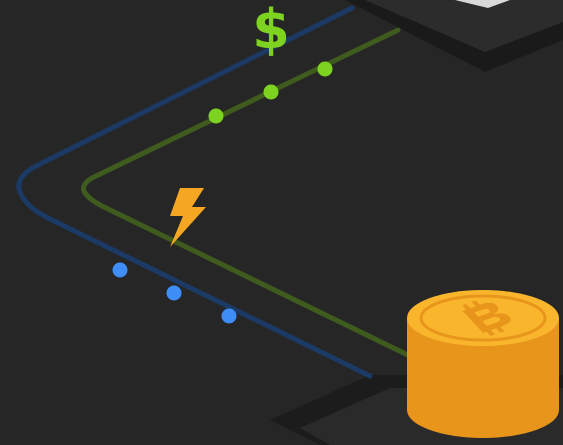 The image size is (563, 445). What do you see at coordinates (271, 30) in the screenshot?
I see `dollar-sign-icon: $` at bounding box center [271, 30].